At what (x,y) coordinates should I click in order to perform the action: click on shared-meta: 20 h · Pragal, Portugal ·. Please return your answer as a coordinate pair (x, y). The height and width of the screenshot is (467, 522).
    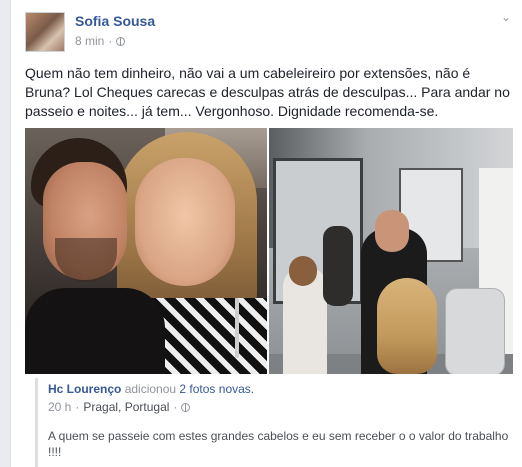
    Looking at the image, I should click on (119, 407).